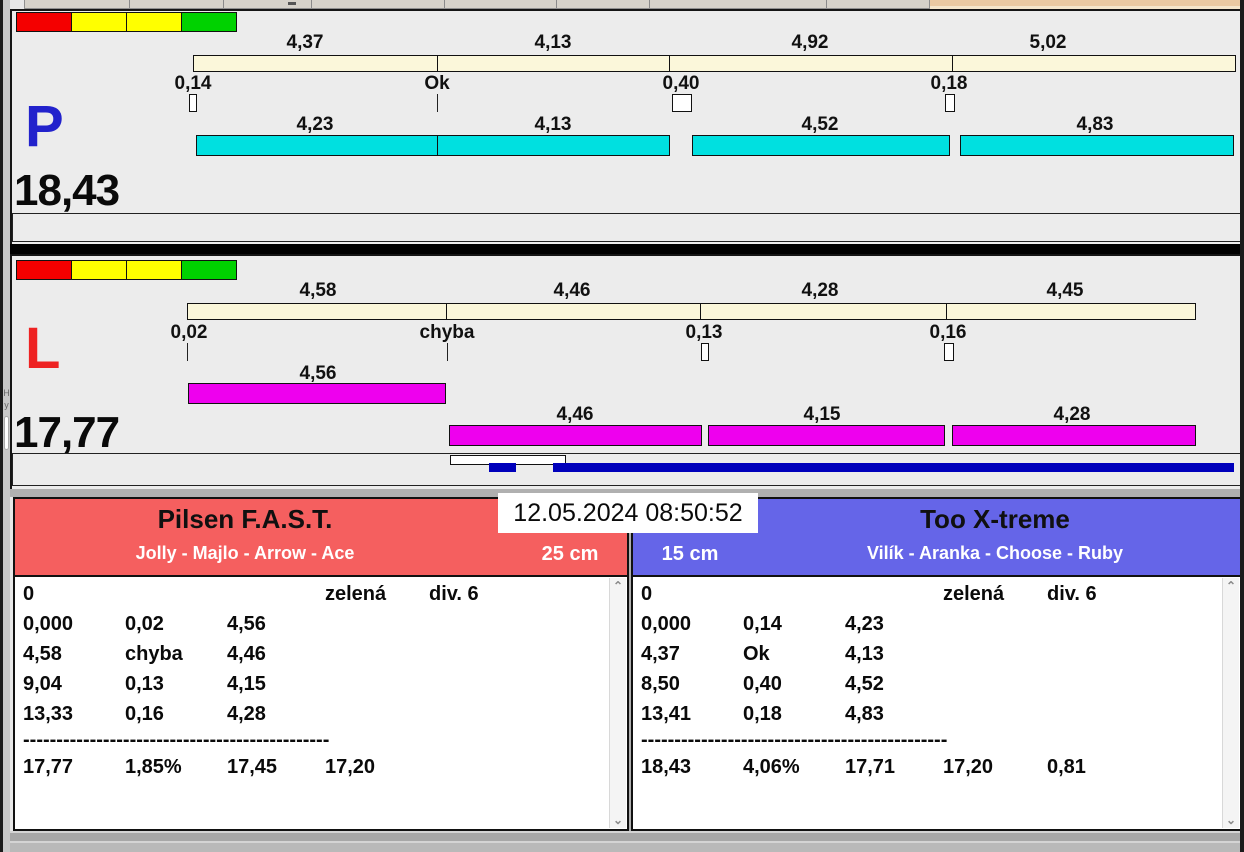 The width and height of the screenshot is (1244, 852). I want to click on leg-time-label: 4,13, so click(553, 124).